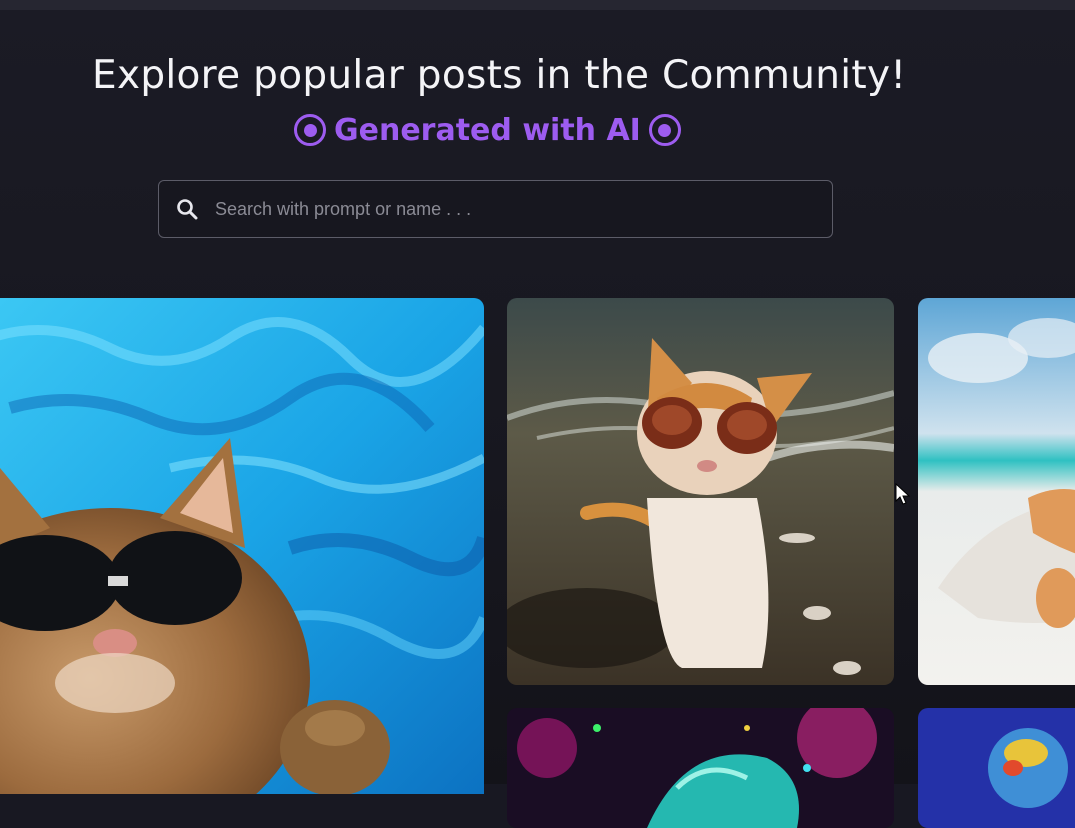  I want to click on subtitle-text: Generated with AI, so click(487, 130).